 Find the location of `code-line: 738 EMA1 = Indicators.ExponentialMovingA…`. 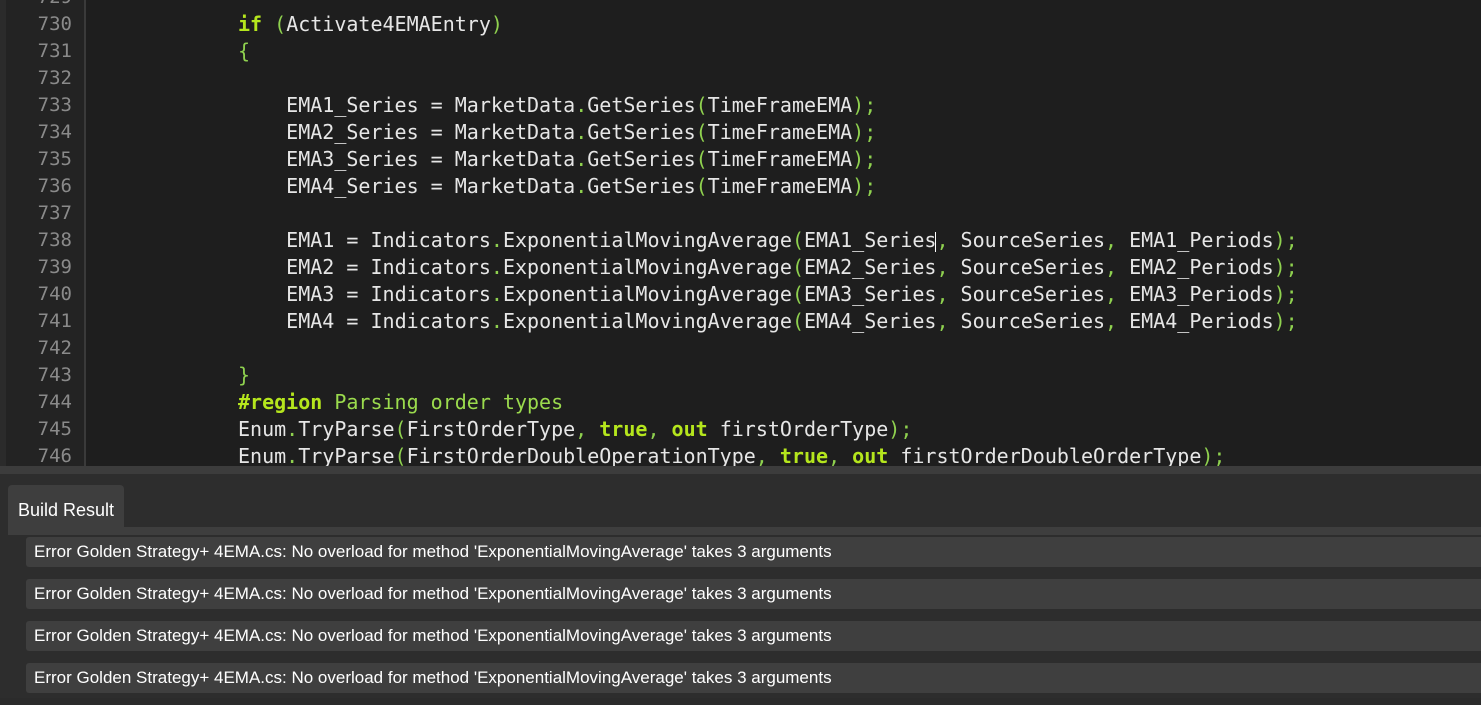

code-line: 738 EMA1 = Indicators.ExponentialMovingA… is located at coordinates (743, 240).